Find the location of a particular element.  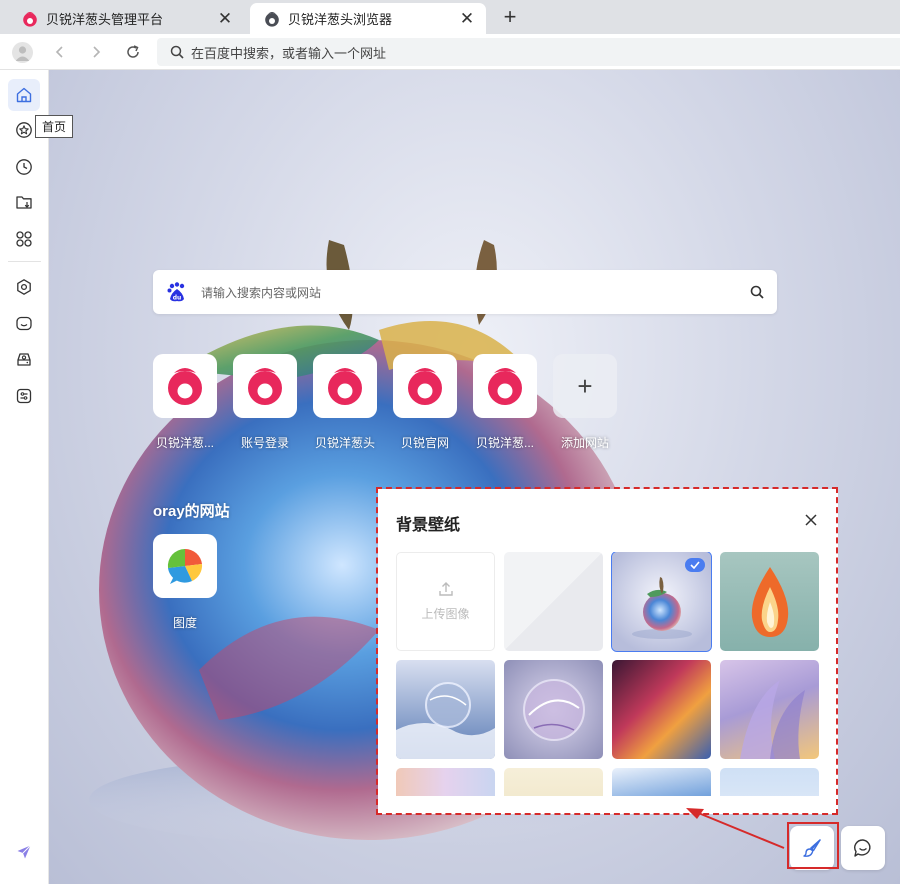

wallpaper-thumb-onion is located at coordinates (661, 602).